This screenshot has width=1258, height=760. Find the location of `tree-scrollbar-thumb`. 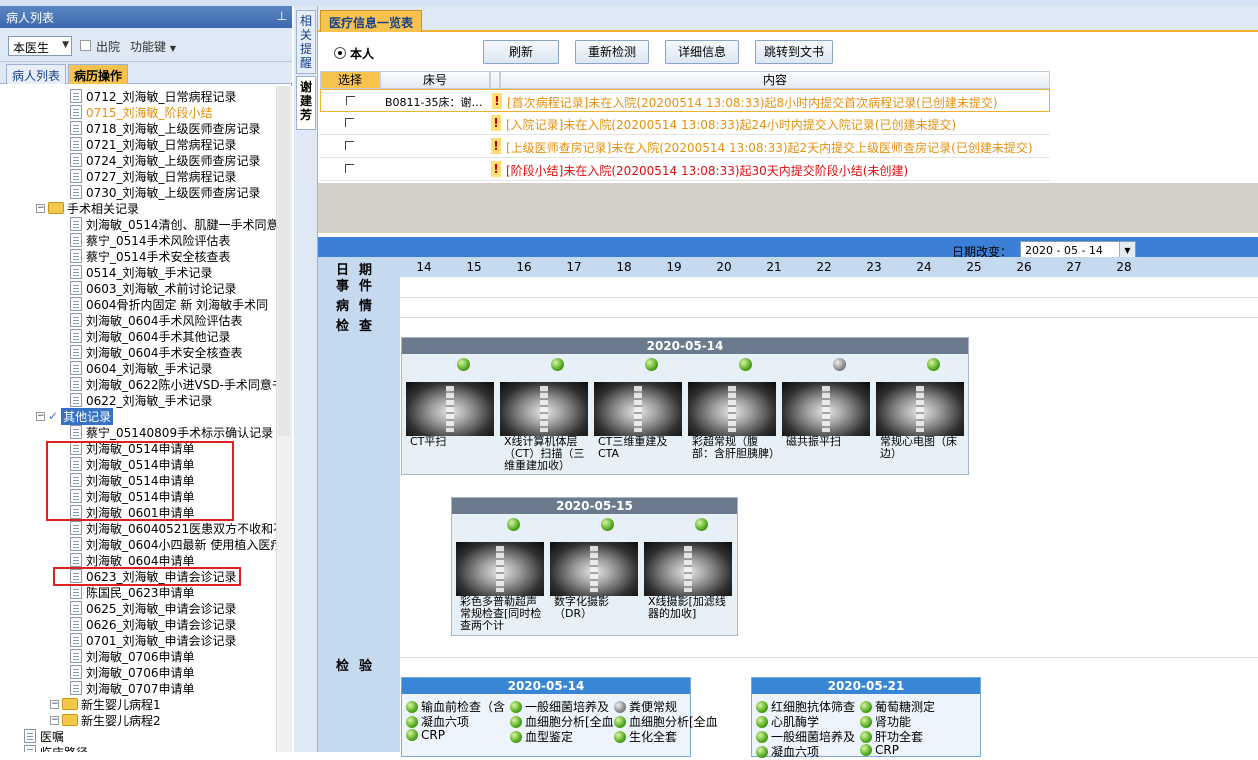

tree-scrollbar-thumb is located at coordinates (284, 261).